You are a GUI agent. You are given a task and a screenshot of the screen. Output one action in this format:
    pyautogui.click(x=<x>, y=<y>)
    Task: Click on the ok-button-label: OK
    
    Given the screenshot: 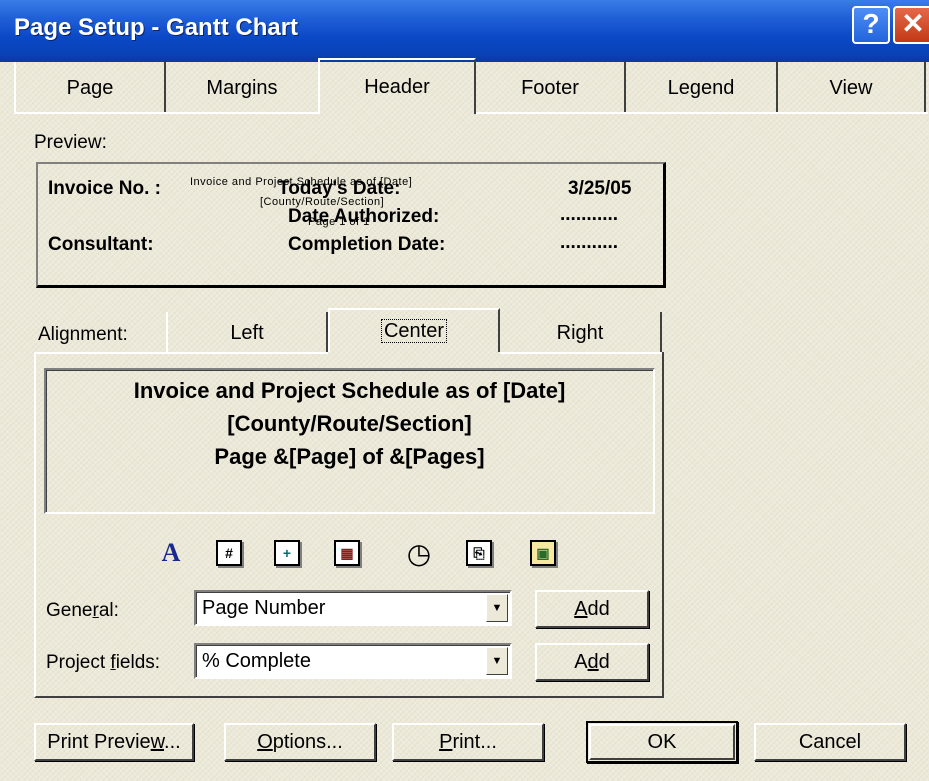 What is the action you would take?
    pyautogui.click(x=662, y=742)
    